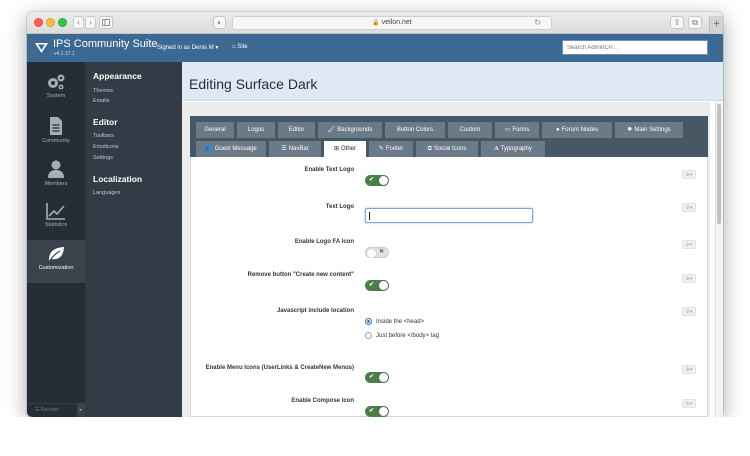 The height and width of the screenshot is (456, 750). I want to click on tab-social-icons: ⧉ Social Icons, so click(447, 149).